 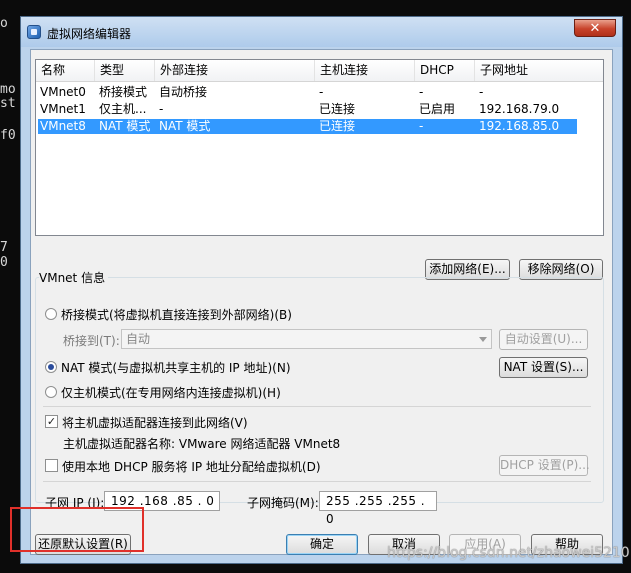 What do you see at coordinates (595, 28) in the screenshot?
I see `close-button: ✕` at bounding box center [595, 28].